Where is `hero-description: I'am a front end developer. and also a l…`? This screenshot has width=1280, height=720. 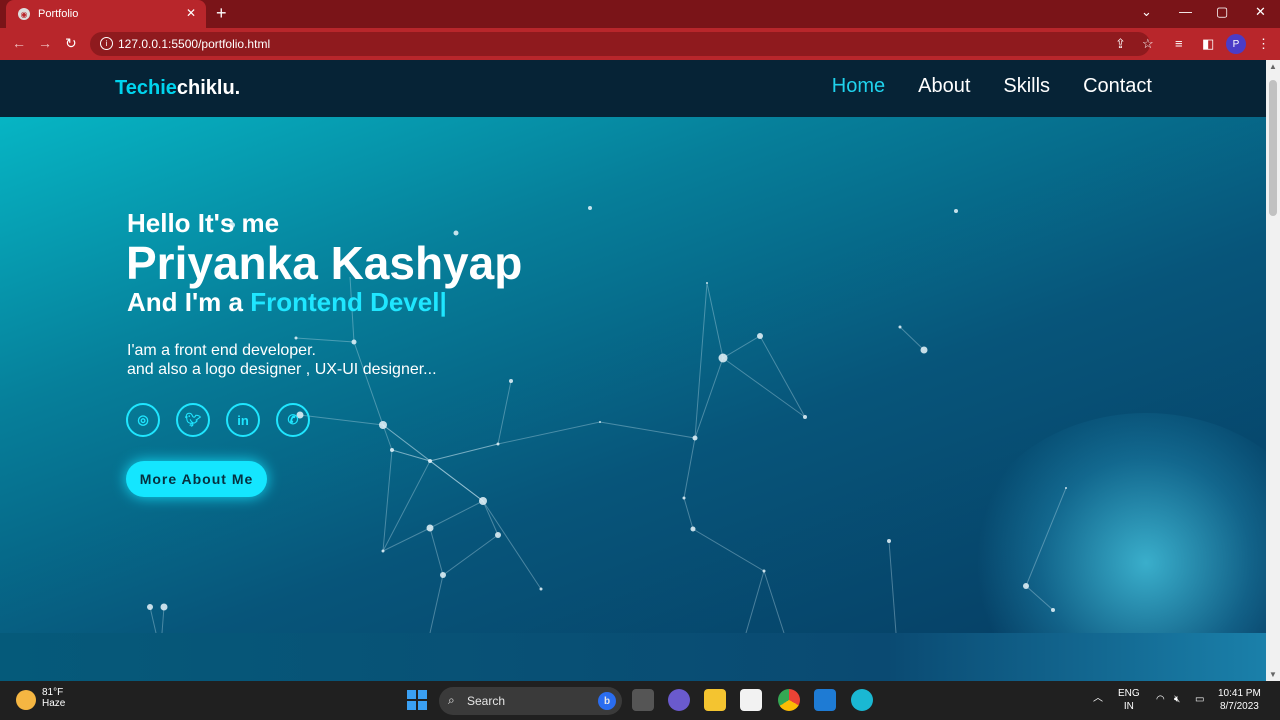 hero-description: I'am a front end developer. and also a l… is located at coordinates (282, 360).